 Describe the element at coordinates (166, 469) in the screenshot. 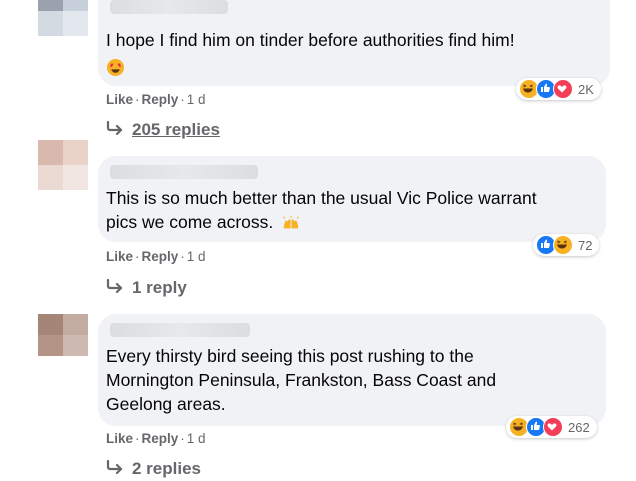

I see `replies-count: 2 replies` at that location.